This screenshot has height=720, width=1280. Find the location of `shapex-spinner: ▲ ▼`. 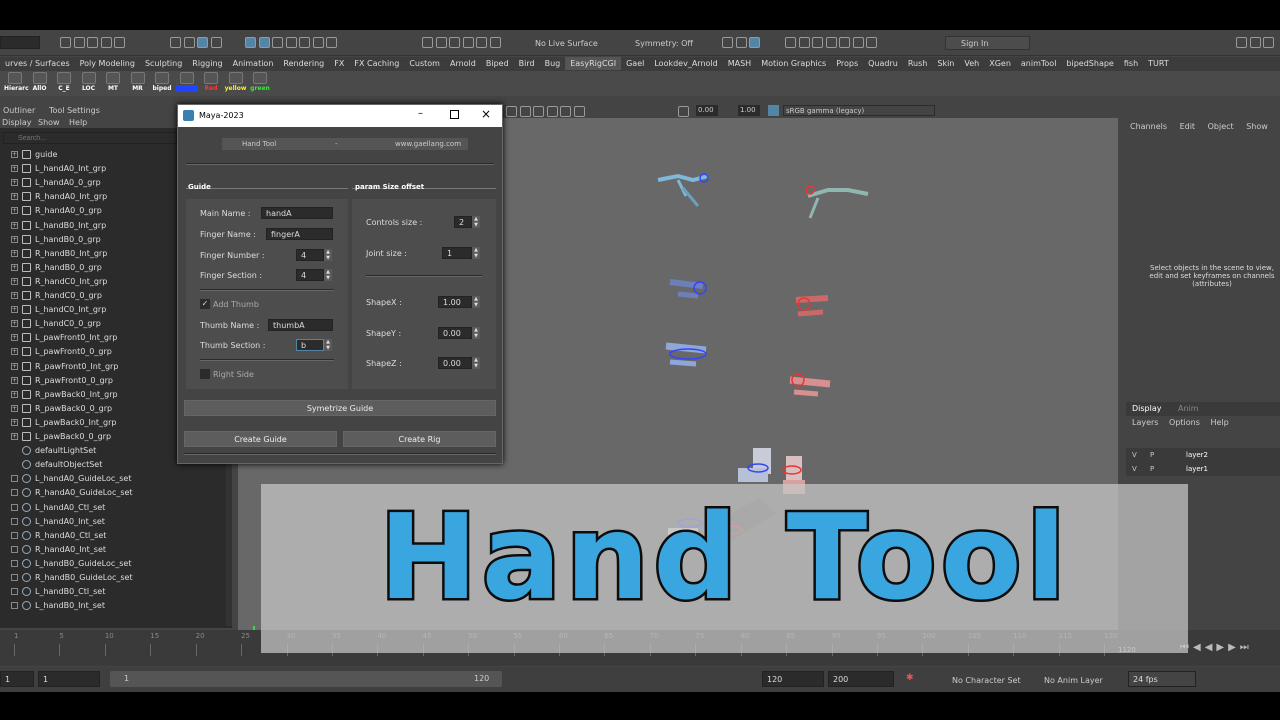

shapex-spinner: ▲ ▼ is located at coordinates (476, 302).